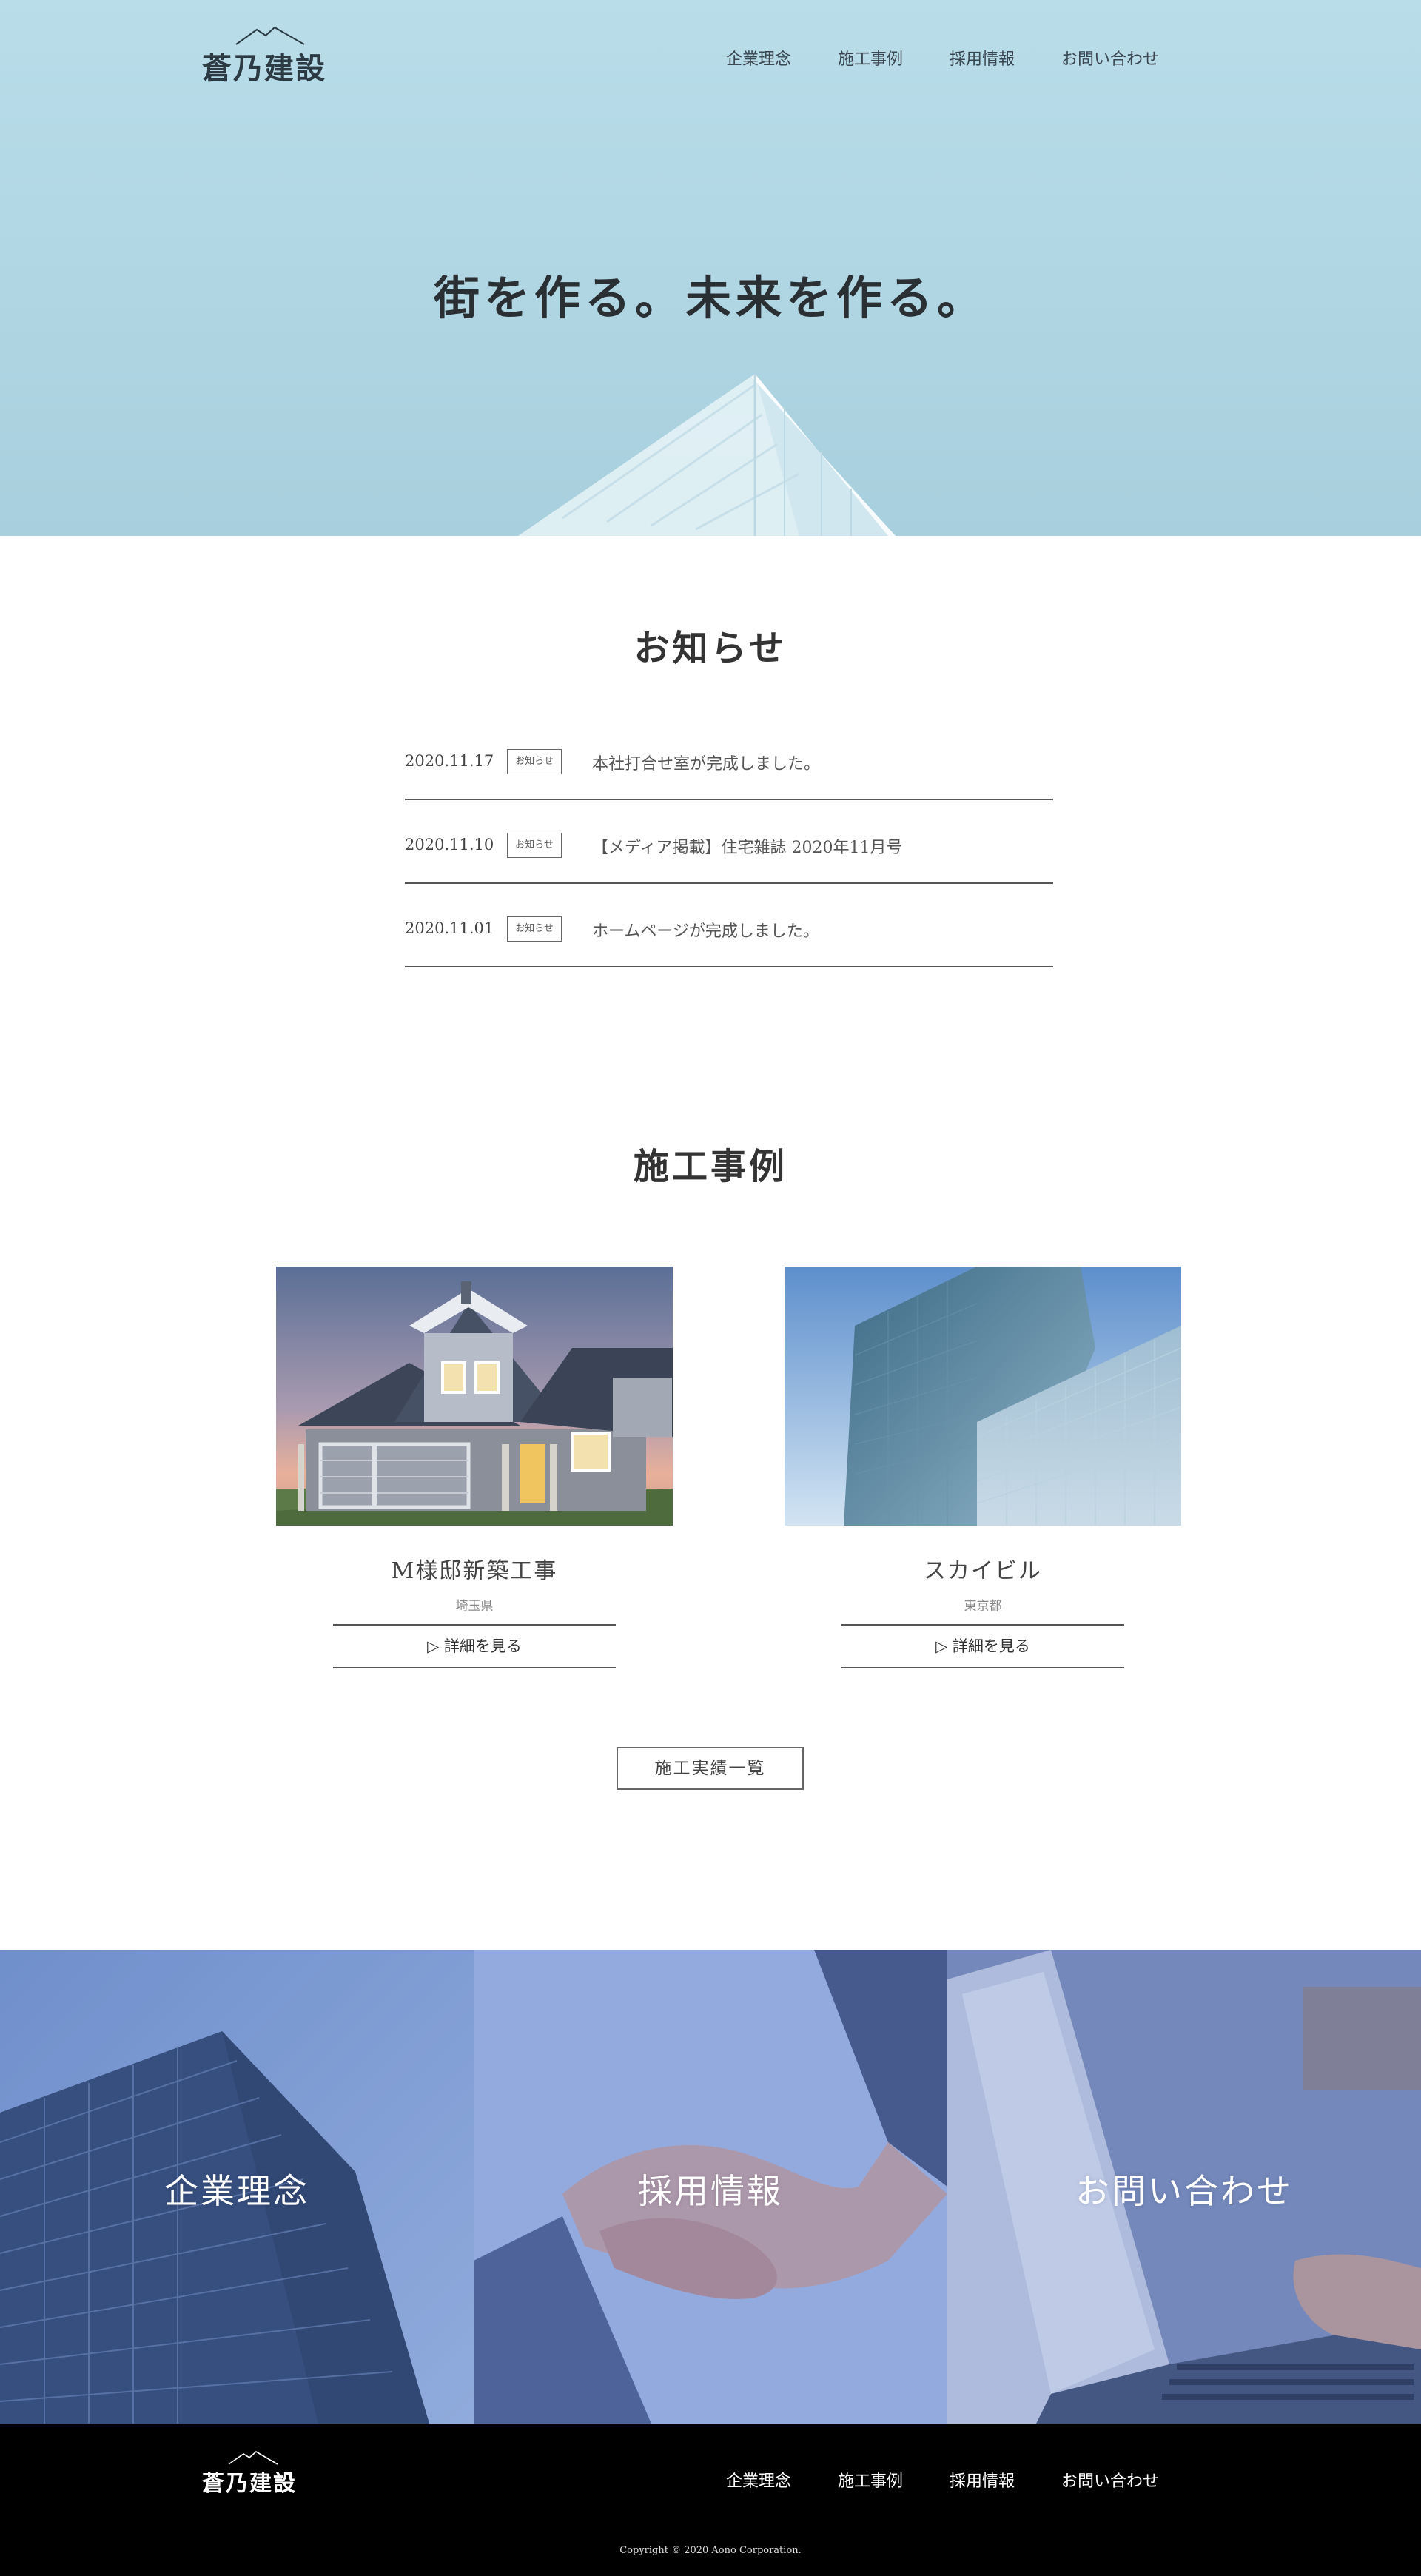  I want to click on news-date: 2020.11.17, so click(450, 761).